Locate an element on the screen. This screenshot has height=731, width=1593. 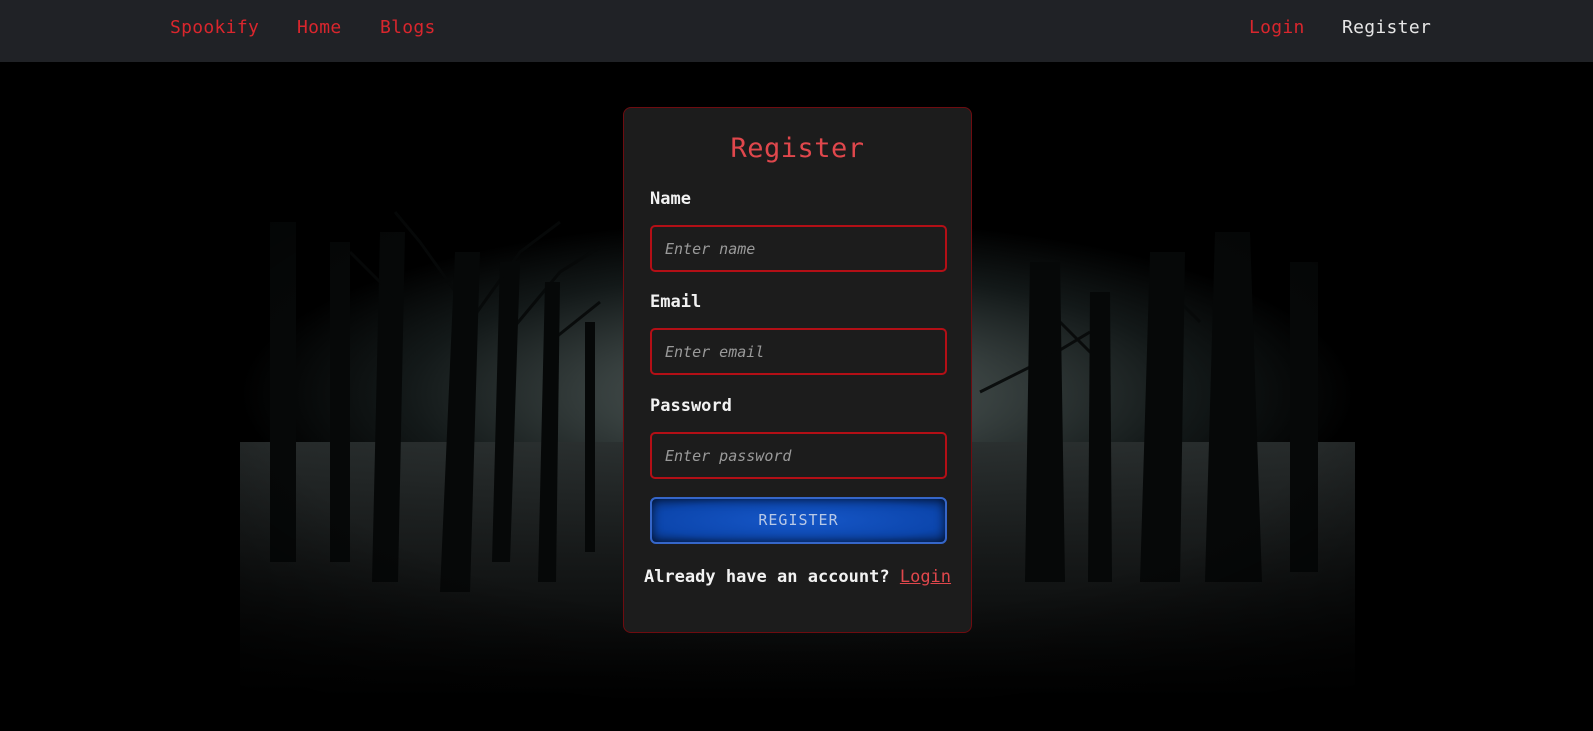
brand-link: Spookify is located at coordinates (214, 28).